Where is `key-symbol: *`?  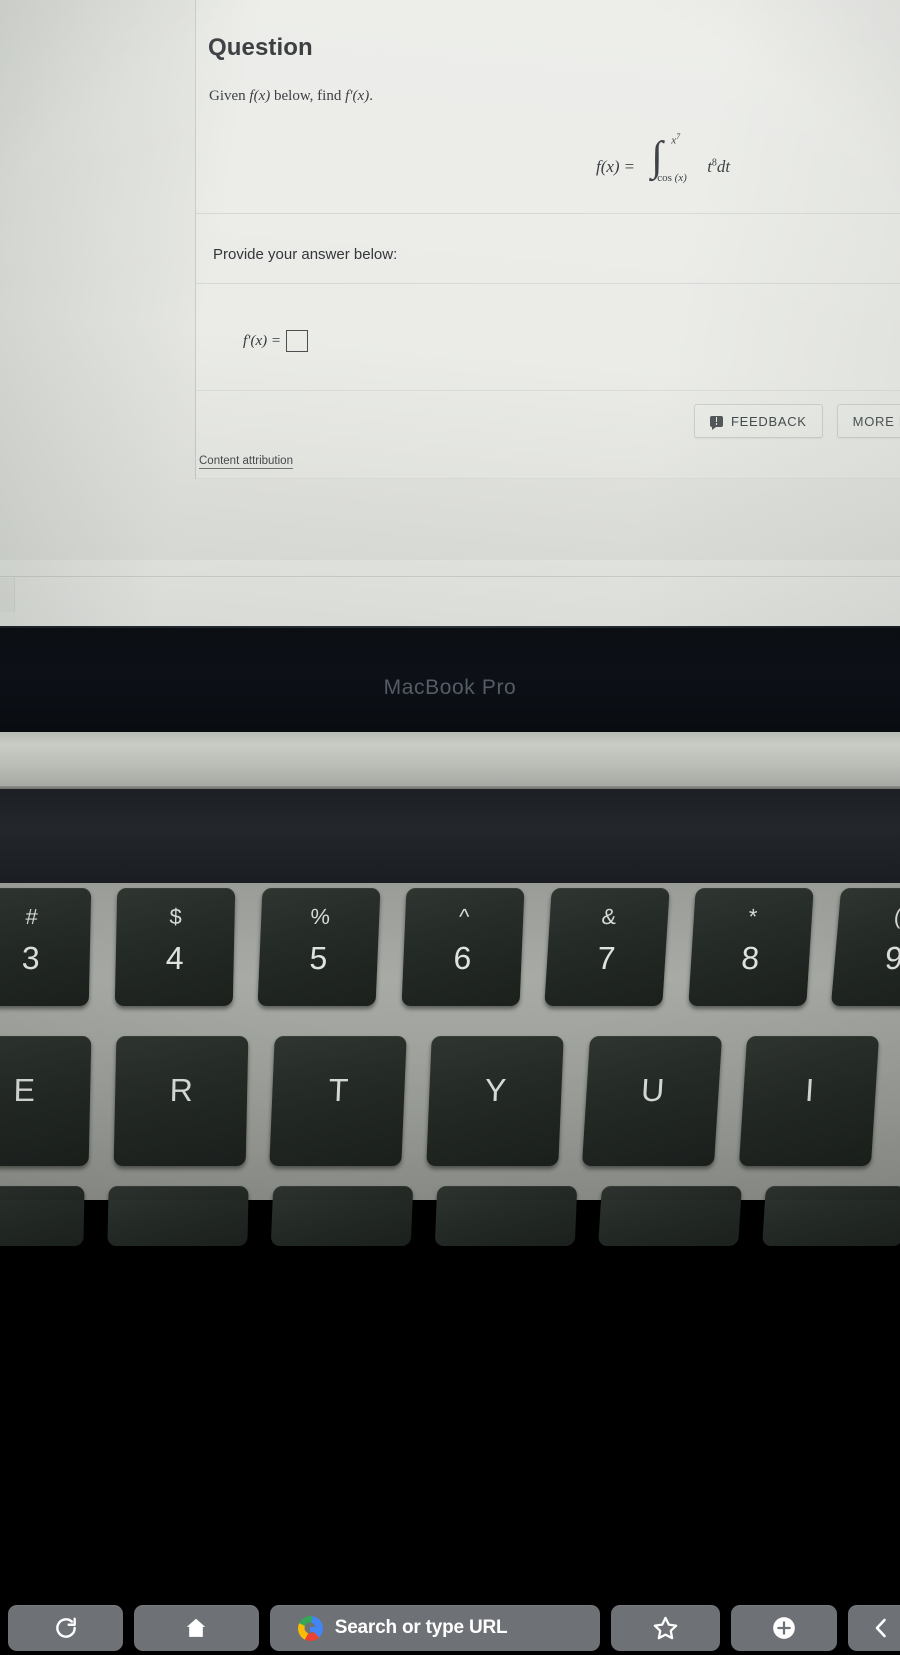 key-symbol: * is located at coordinates (752, 916).